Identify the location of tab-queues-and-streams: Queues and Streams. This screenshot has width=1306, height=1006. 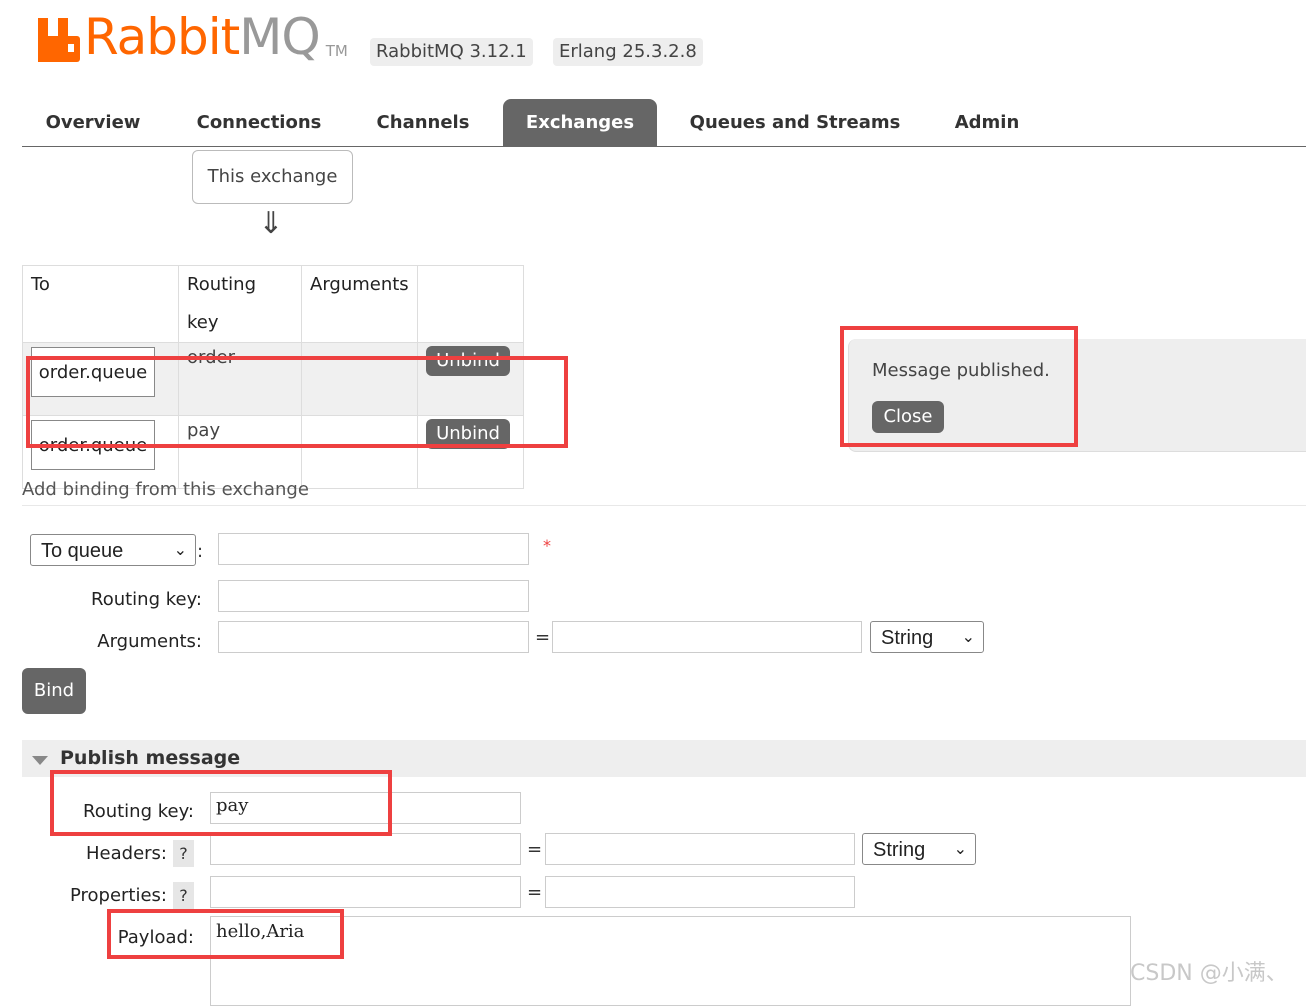
(795, 122).